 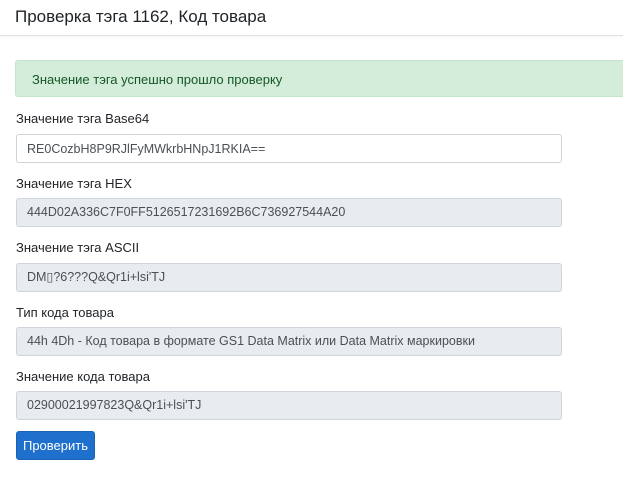 I want to click on page-title: Проверка тэга 1162, Код товара, so click(x=141, y=16).